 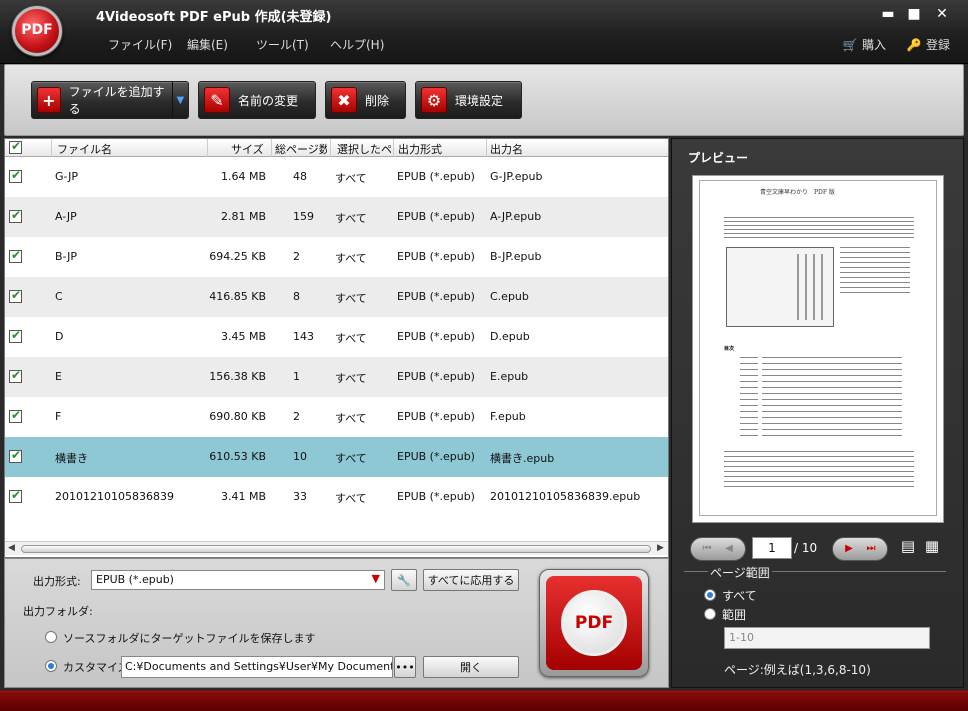 I want to click on apply-to-all-button: すべてに応用する, so click(x=471, y=580).